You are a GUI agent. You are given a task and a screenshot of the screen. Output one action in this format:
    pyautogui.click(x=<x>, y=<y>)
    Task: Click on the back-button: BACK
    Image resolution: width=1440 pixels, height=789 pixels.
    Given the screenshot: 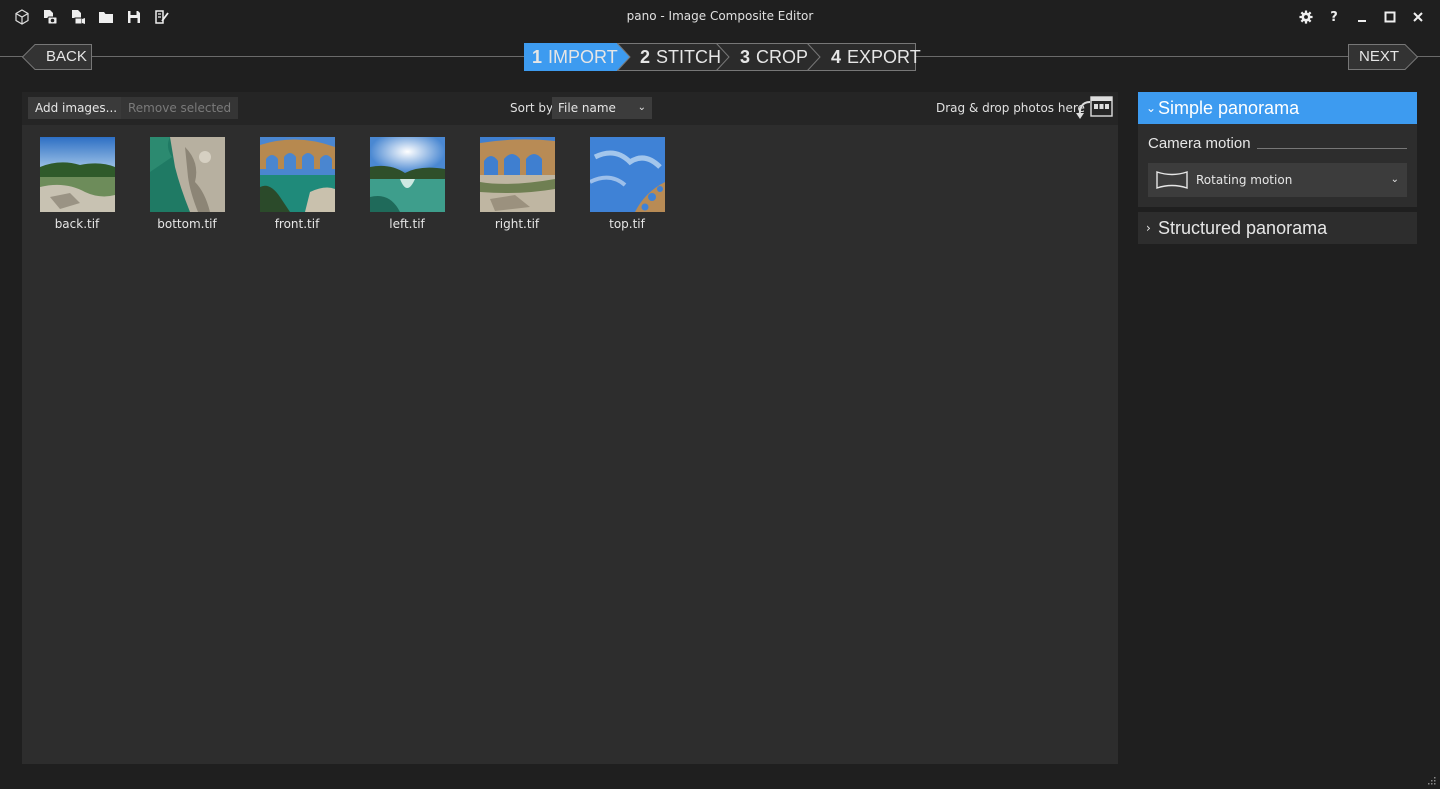 What is the action you would take?
    pyautogui.click(x=57, y=57)
    